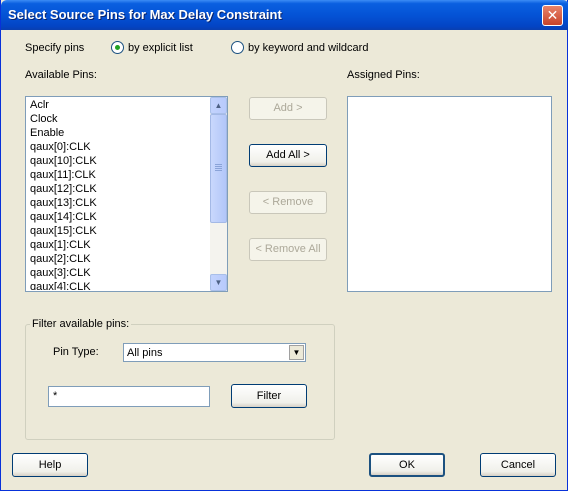 Image resolution: width=568 pixels, height=491 pixels. What do you see at coordinates (449, 194) in the screenshot?
I see `assigned-pins-list` at bounding box center [449, 194].